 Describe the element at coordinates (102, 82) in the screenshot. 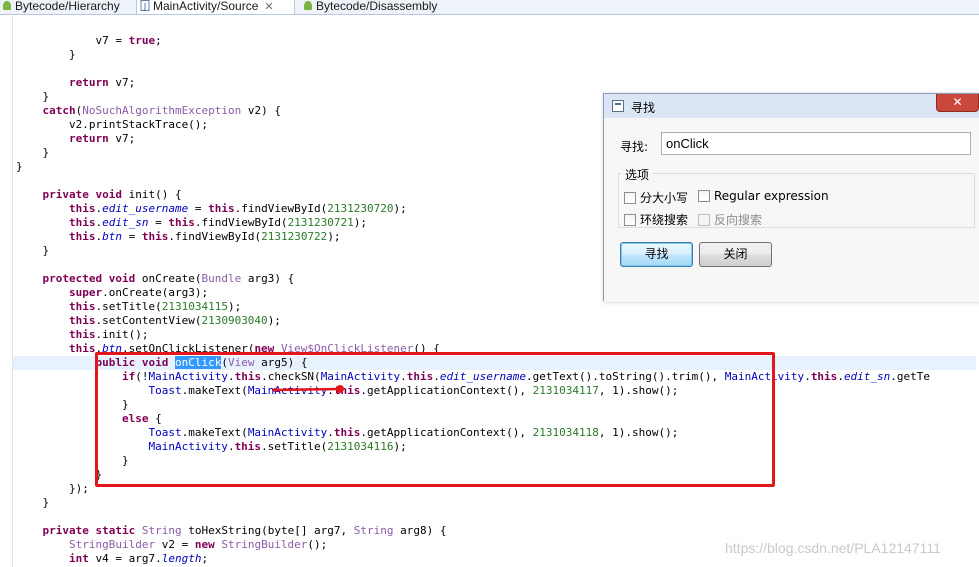

I see `code-line: return v7;` at that location.